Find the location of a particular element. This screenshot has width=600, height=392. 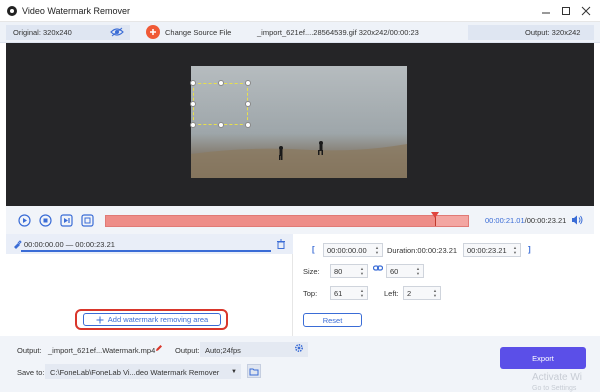

duration-label: Duration:00:00:23.21 is located at coordinates (422, 250).